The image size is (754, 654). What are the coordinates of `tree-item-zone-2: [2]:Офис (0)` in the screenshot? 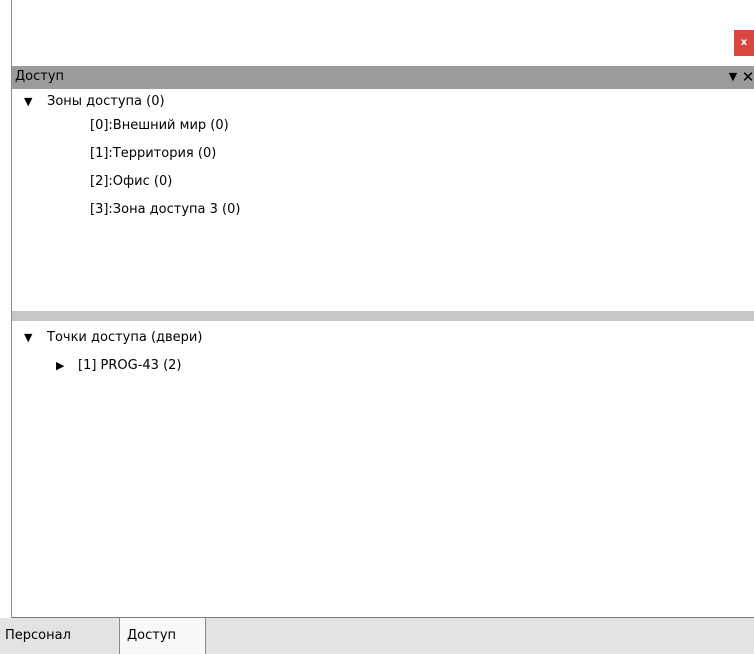 It's located at (131, 182).